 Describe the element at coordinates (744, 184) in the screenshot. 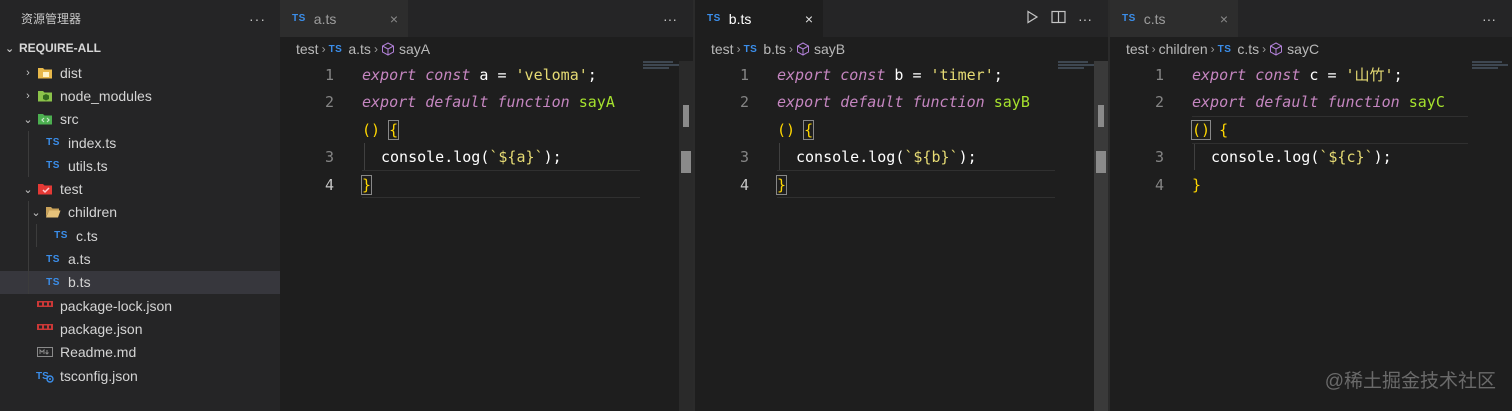

I see `line-number: 4` at that location.